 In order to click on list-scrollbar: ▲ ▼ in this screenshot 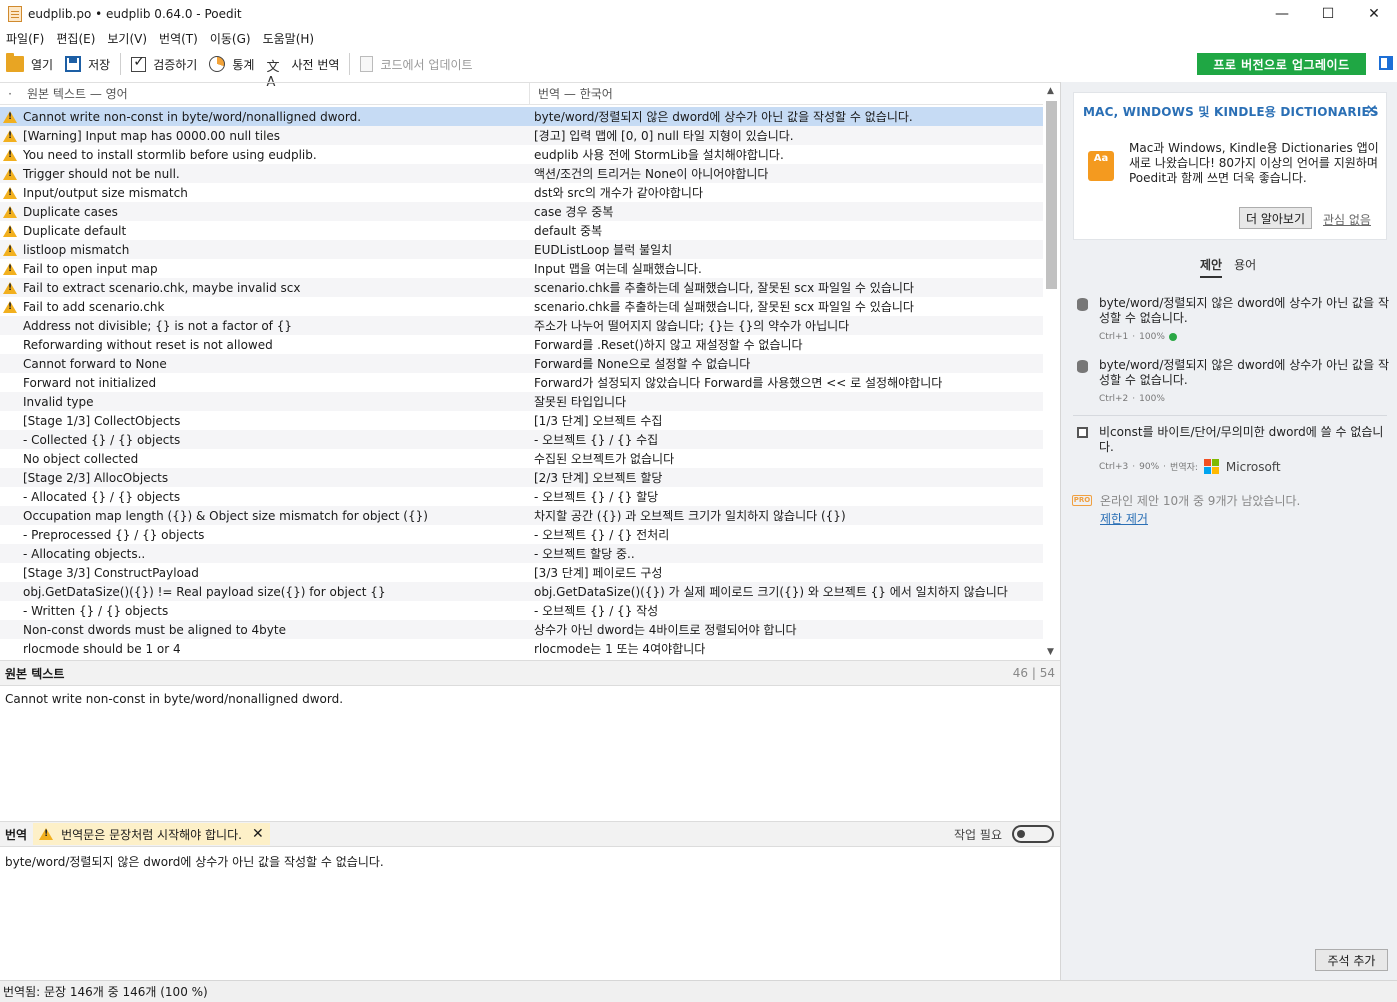, I will do `click(1051, 371)`.